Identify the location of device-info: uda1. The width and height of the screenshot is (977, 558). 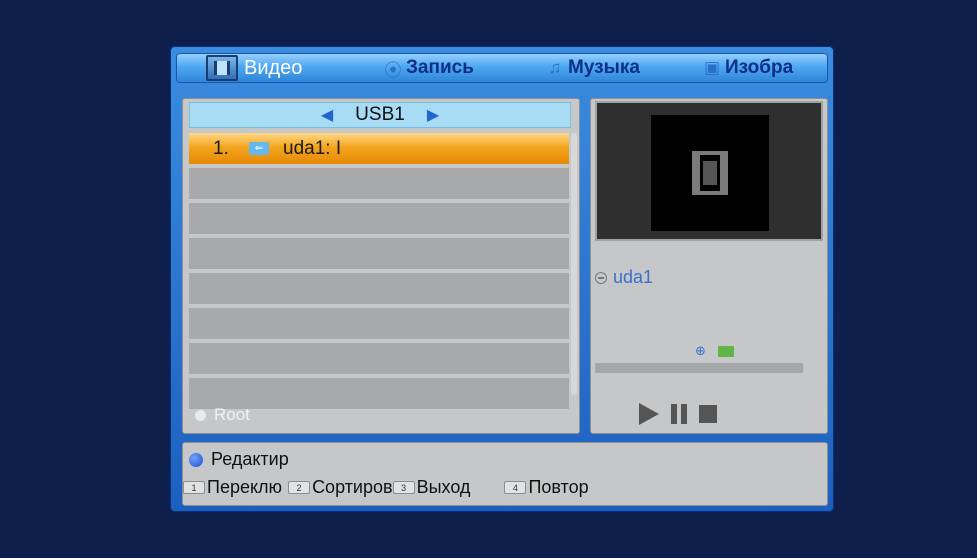
(624, 277).